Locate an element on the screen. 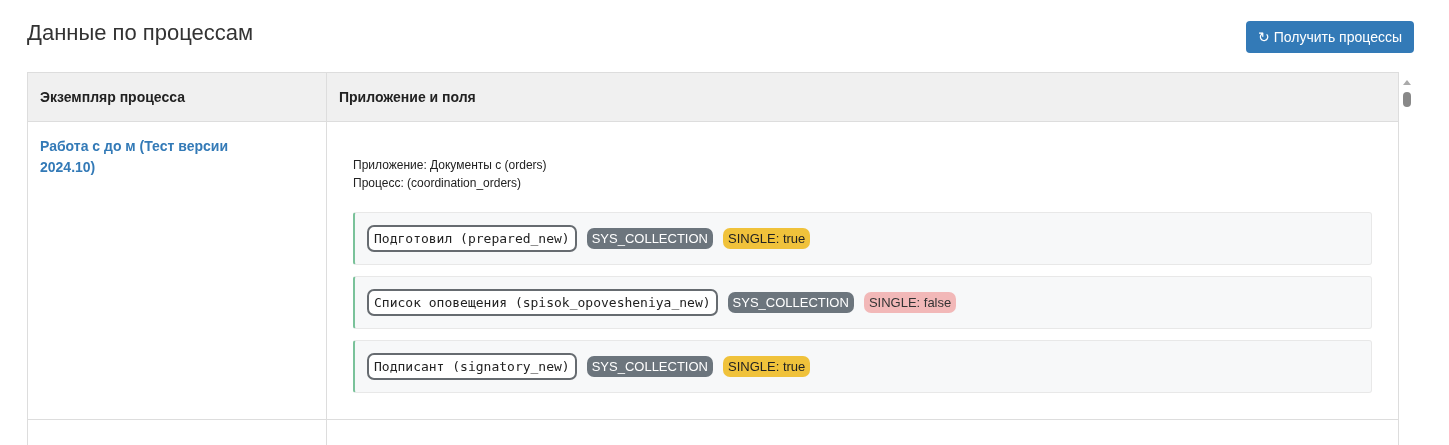 The image size is (1449, 445). page-title: Данные по процессам is located at coordinates (140, 32).